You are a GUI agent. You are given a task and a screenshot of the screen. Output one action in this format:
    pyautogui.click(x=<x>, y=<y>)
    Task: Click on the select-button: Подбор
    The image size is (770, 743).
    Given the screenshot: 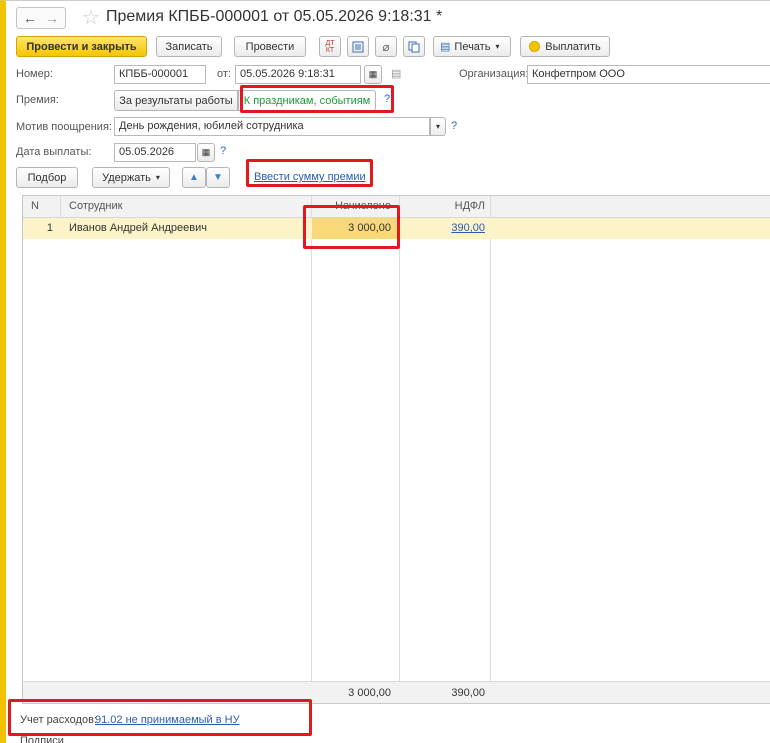 What is the action you would take?
    pyautogui.click(x=47, y=177)
    